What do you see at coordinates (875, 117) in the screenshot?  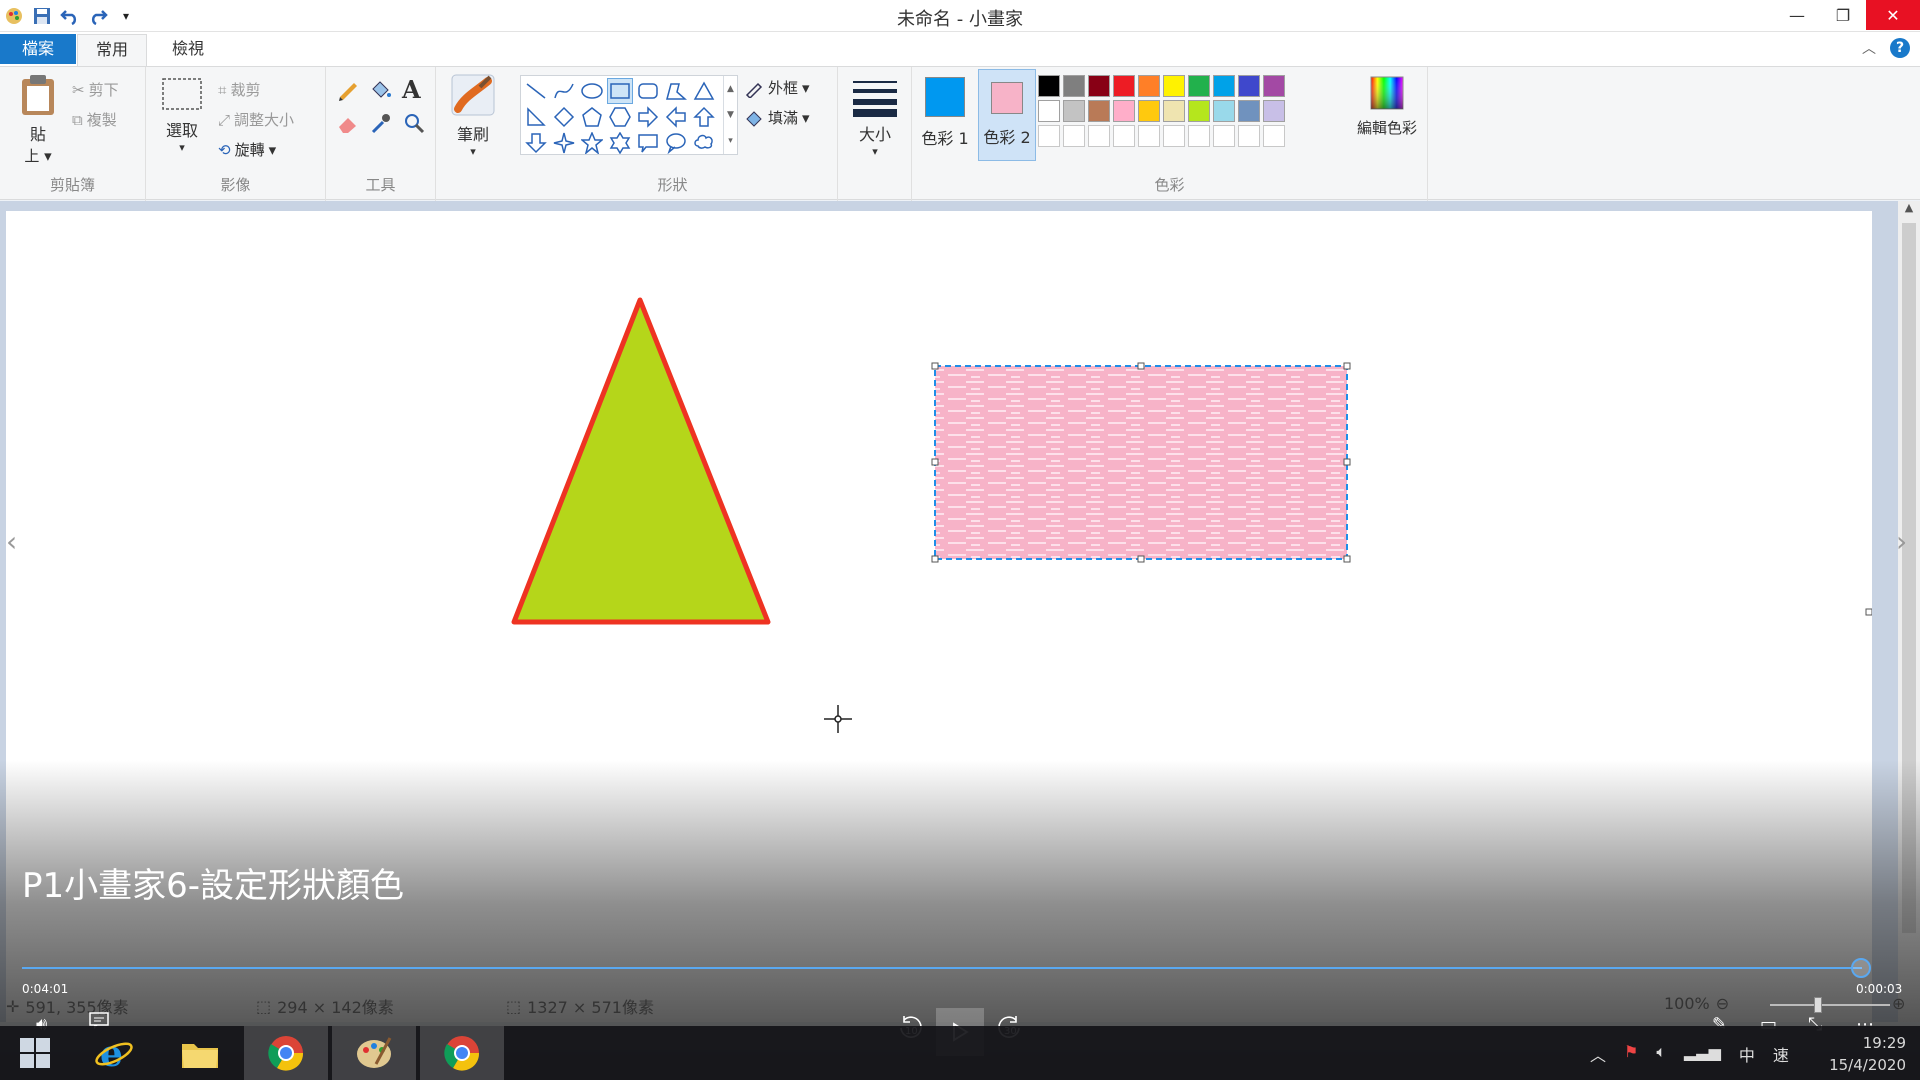 I see `size-button: 大小 ▾` at bounding box center [875, 117].